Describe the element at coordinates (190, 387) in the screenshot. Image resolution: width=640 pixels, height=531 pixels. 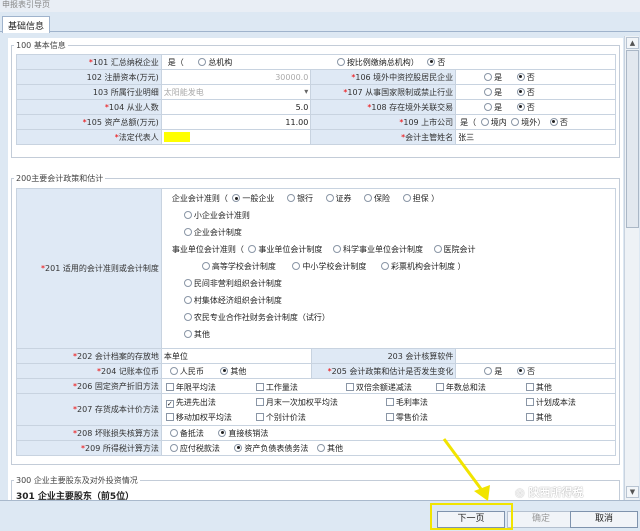
I see `chk-straight-line: 年限平均法` at that location.